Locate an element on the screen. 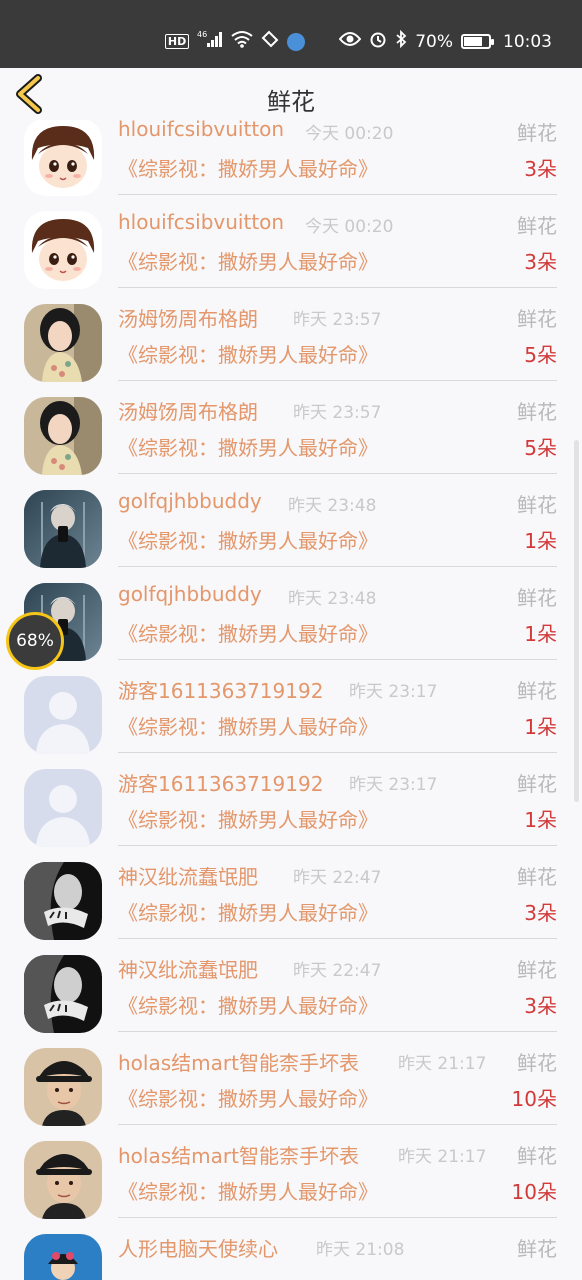 The width and height of the screenshot is (582, 1280). status-bar: HD 46 70% 10:03 is located at coordinates (291, 34).